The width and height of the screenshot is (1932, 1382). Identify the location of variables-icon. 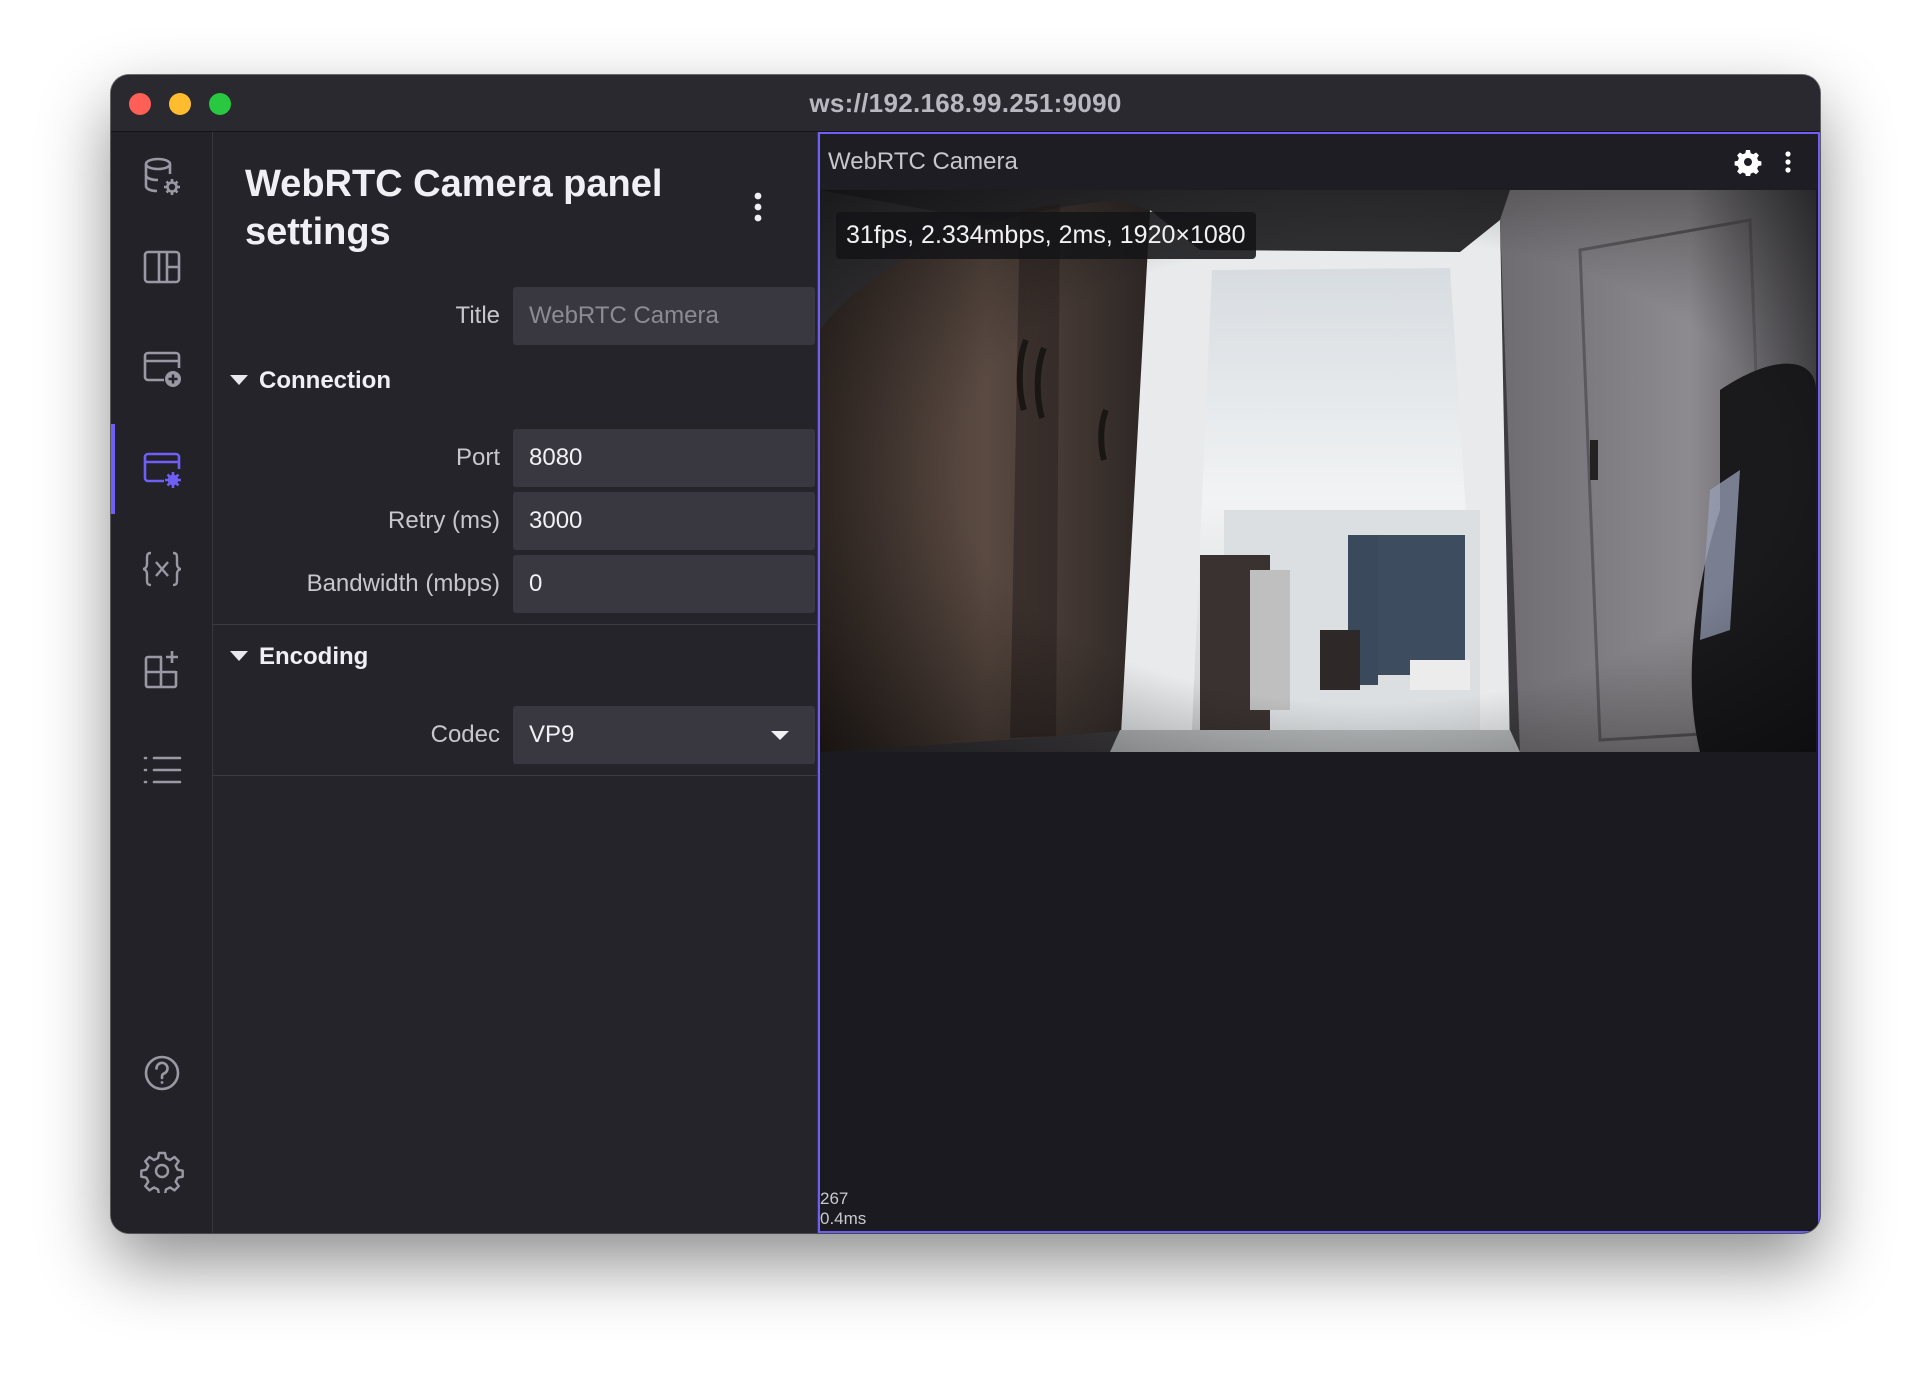
(161, 569).